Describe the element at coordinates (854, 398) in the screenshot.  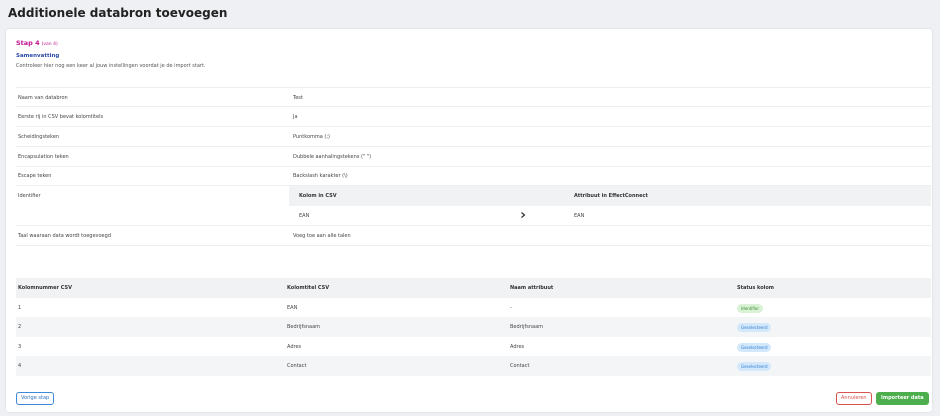
I see `cancel-button: Annuleren` at that location.